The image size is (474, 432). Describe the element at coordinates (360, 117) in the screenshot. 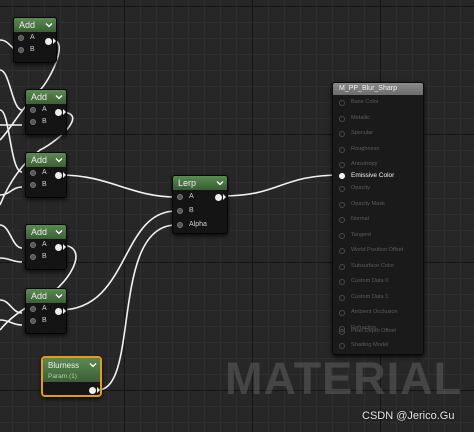

I see `input-label: Metallic` at that location.